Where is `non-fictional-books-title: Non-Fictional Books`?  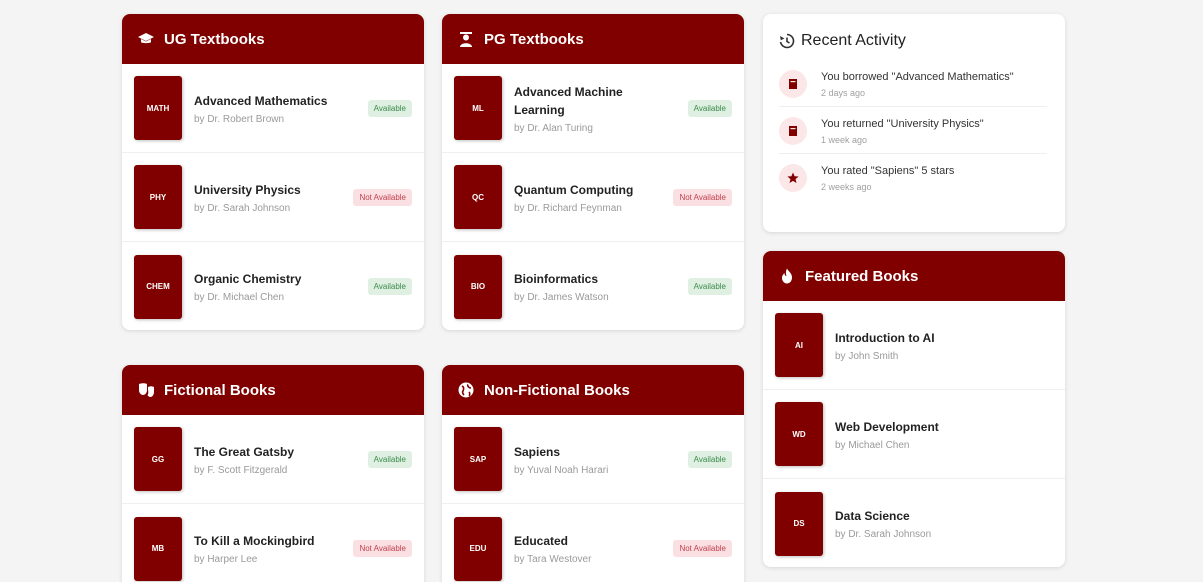 non-fictional-books-title: Non-Fictional Books is located at coordinates (557, 390).